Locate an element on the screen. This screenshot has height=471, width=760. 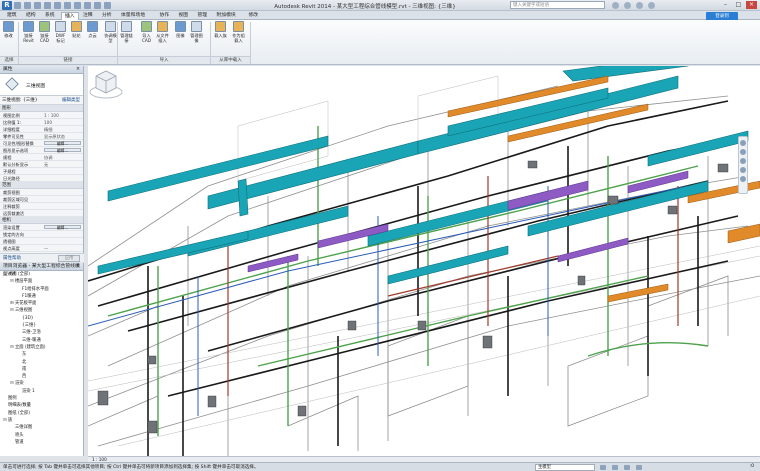
undo-icon is located at coordinates (37, 5).